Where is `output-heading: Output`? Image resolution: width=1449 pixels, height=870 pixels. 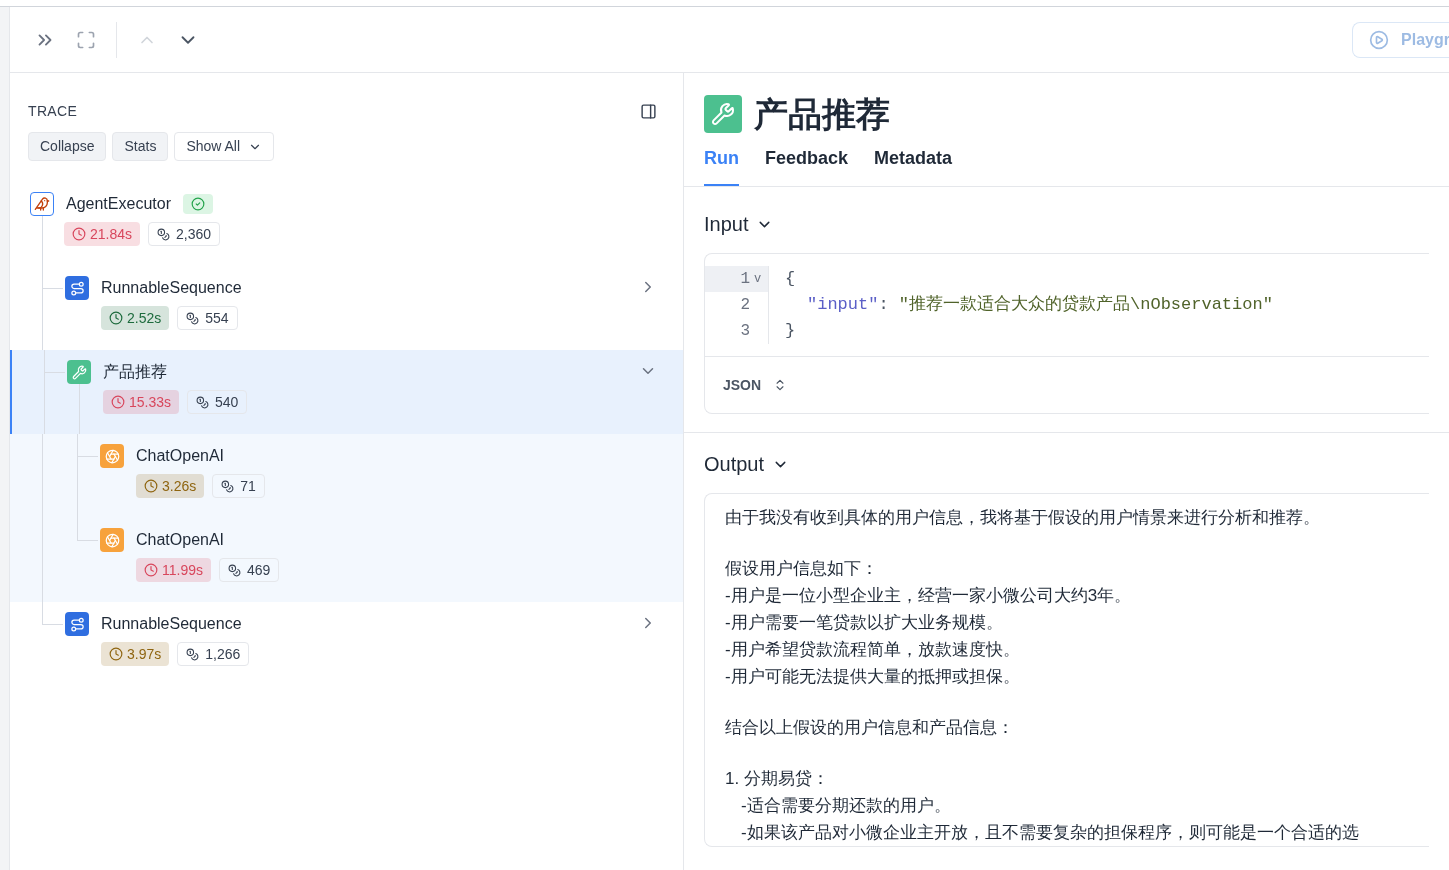 output-heading: Output is located at coordinates (747, 464).